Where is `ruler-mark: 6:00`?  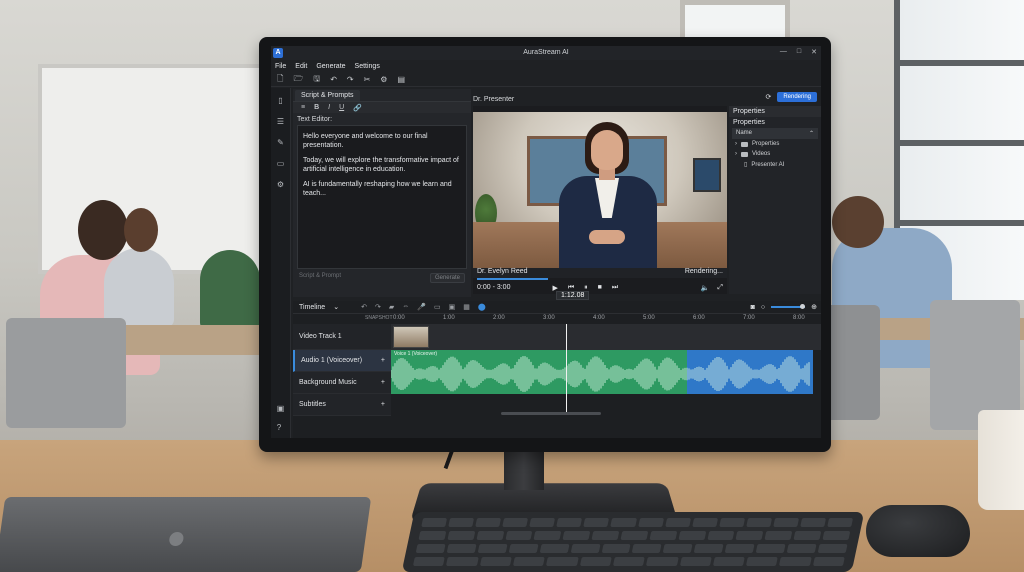
ruler-mark: 6:00 is located at coordinates (699, 318).